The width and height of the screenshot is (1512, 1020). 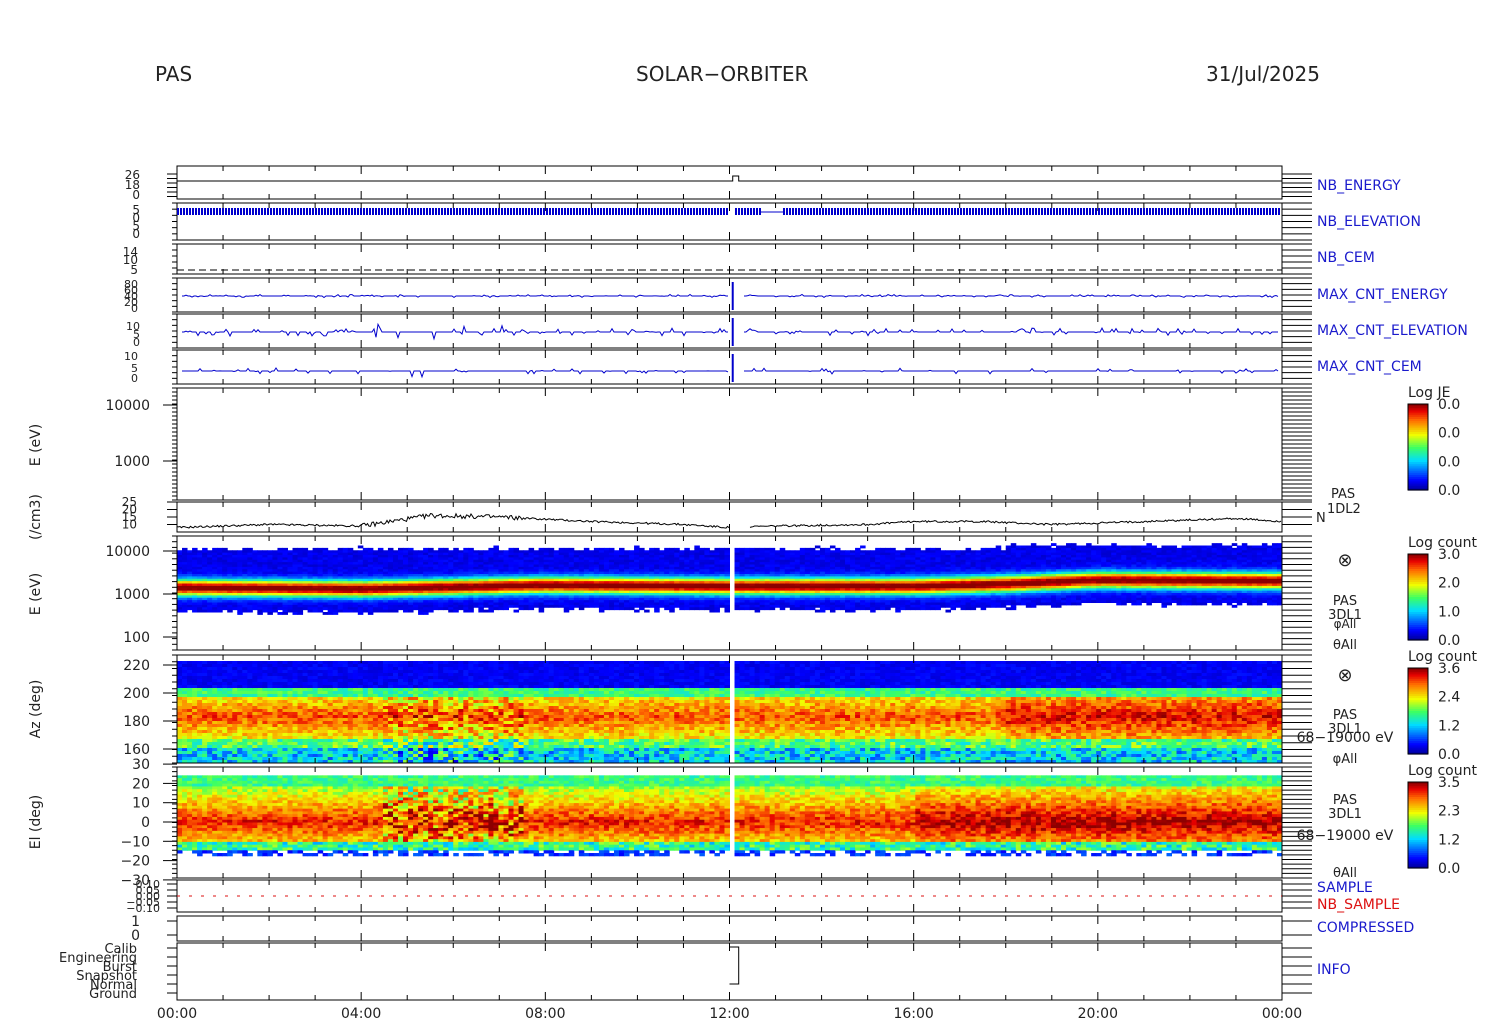 I want to click on nb-elevation-ytick-label: 0, so click(x=136, y=234).